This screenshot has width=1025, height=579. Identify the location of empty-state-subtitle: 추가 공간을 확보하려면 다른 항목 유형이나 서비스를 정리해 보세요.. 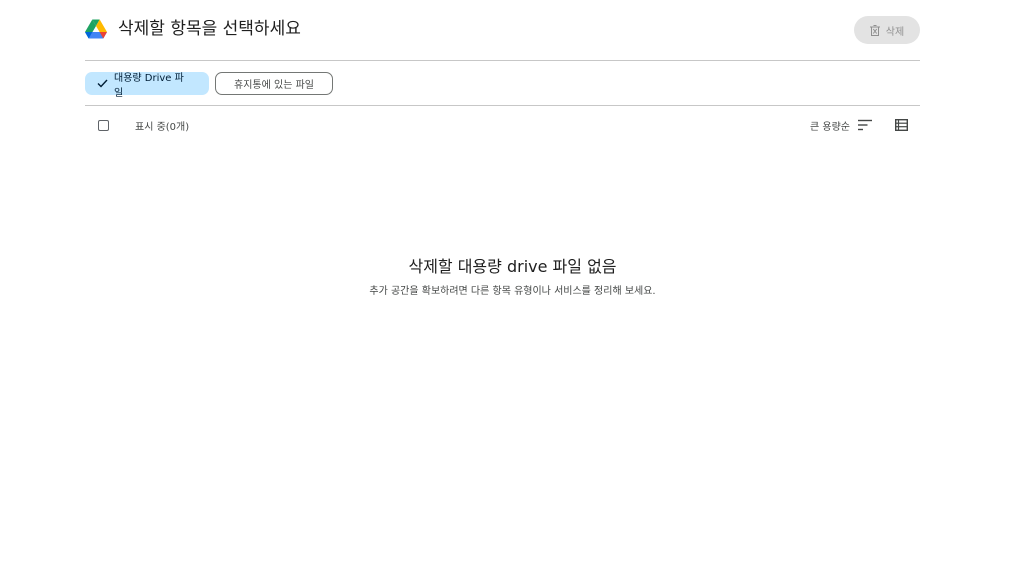
(512, 291).